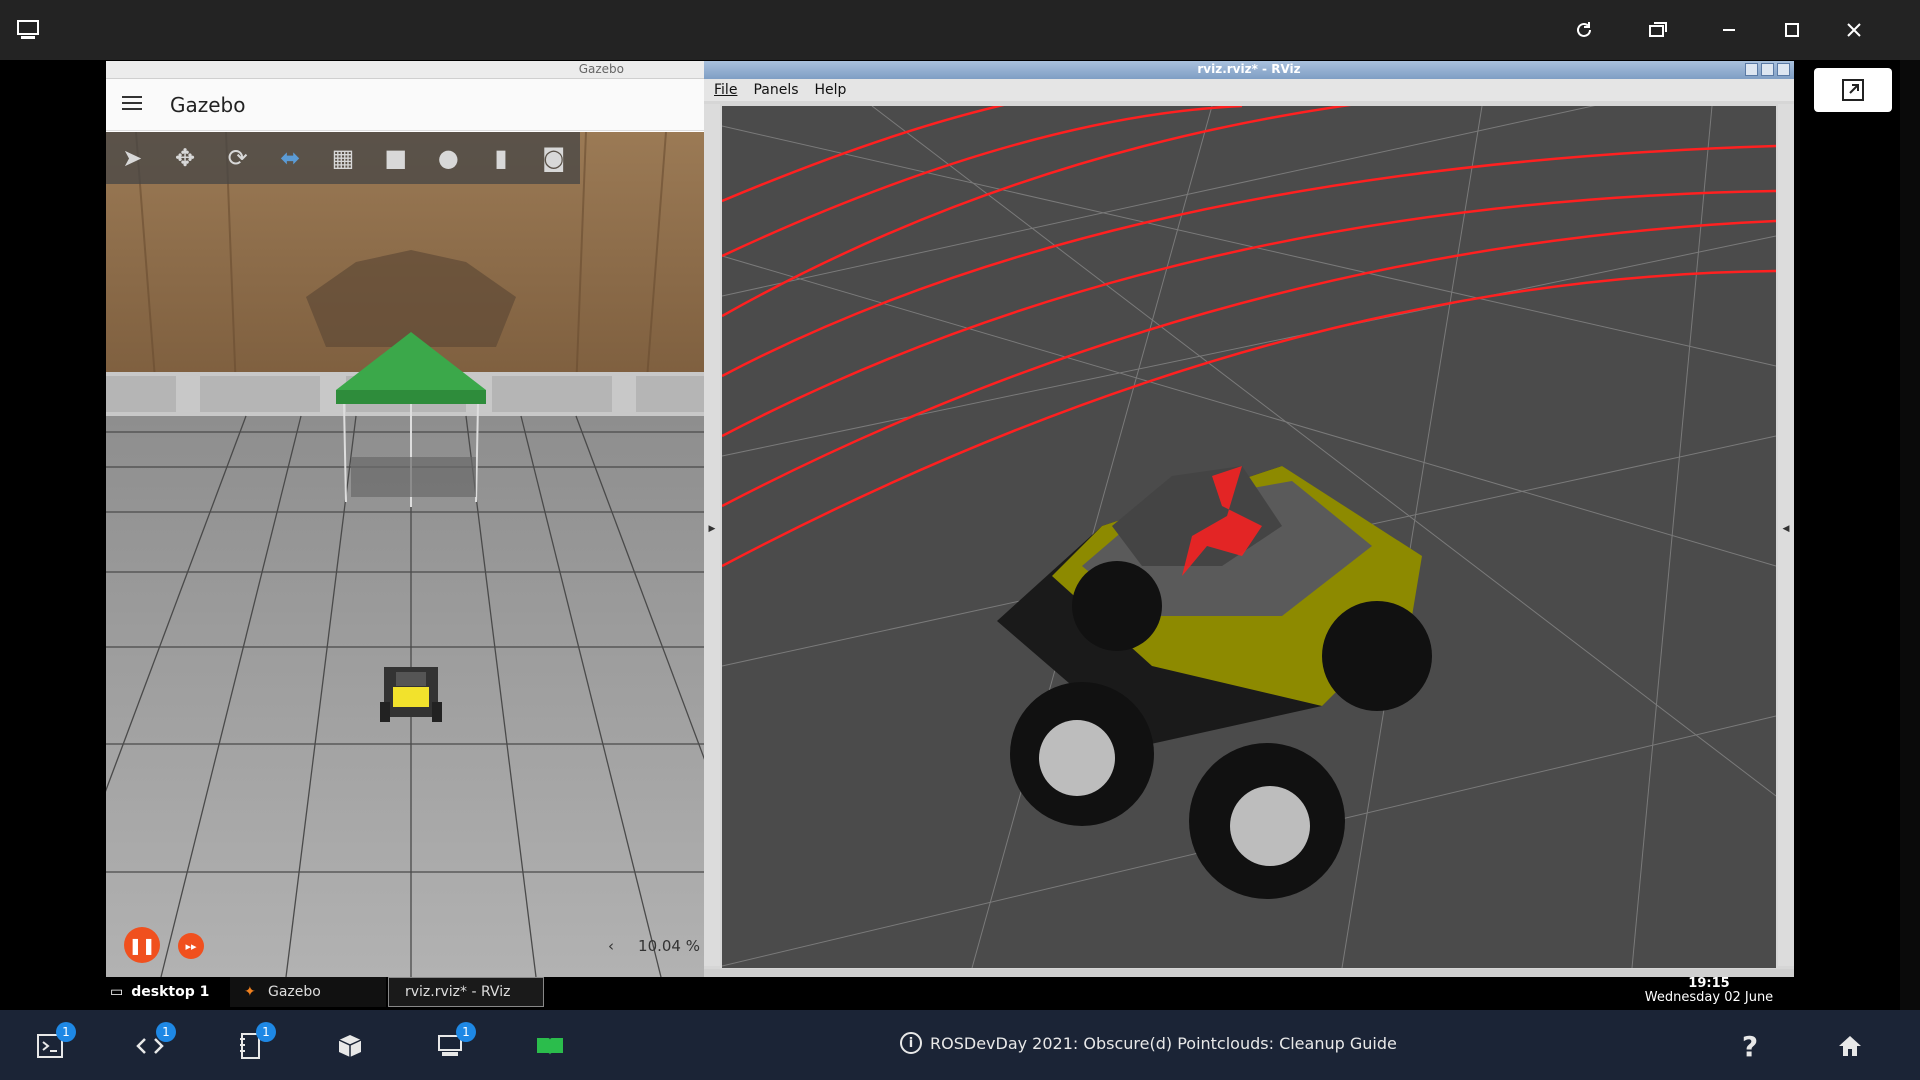  Describe the element at coordinates (1767, 69) in the screenshot. I see `rviz-maximize-icon` at that location.